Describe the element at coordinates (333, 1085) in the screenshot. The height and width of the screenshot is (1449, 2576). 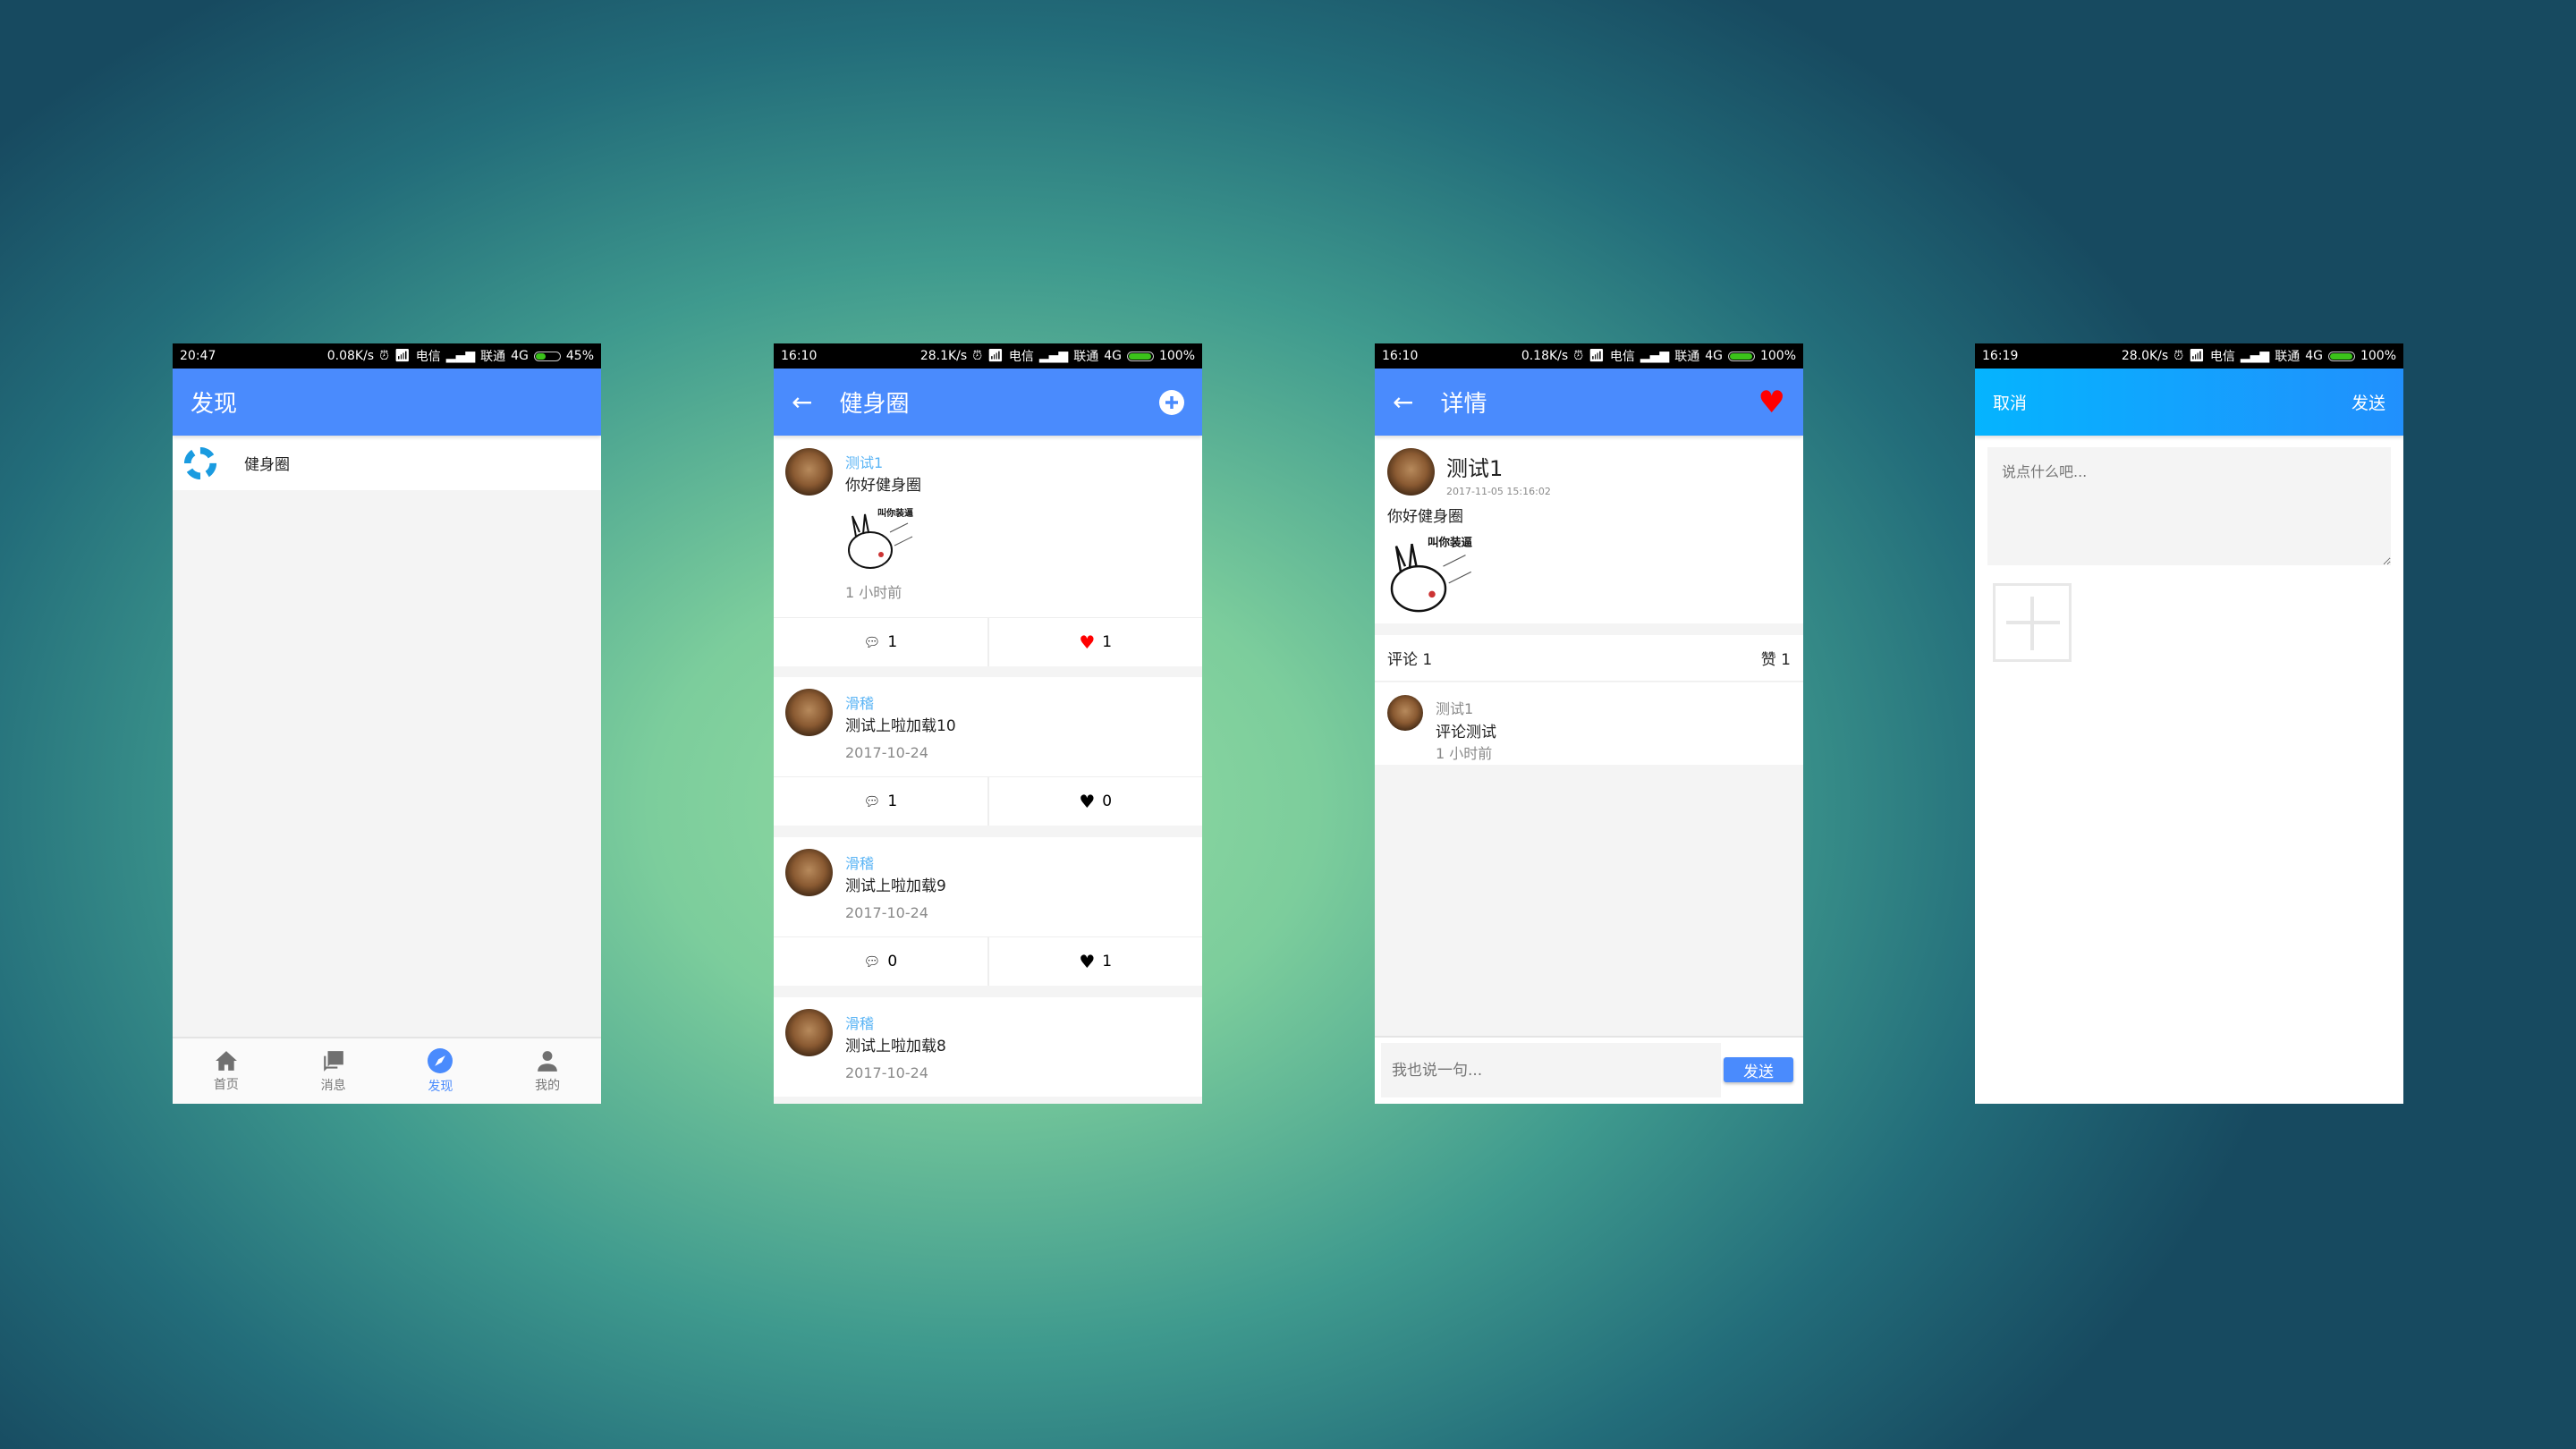
I see `tab-label: 消息` at that location.